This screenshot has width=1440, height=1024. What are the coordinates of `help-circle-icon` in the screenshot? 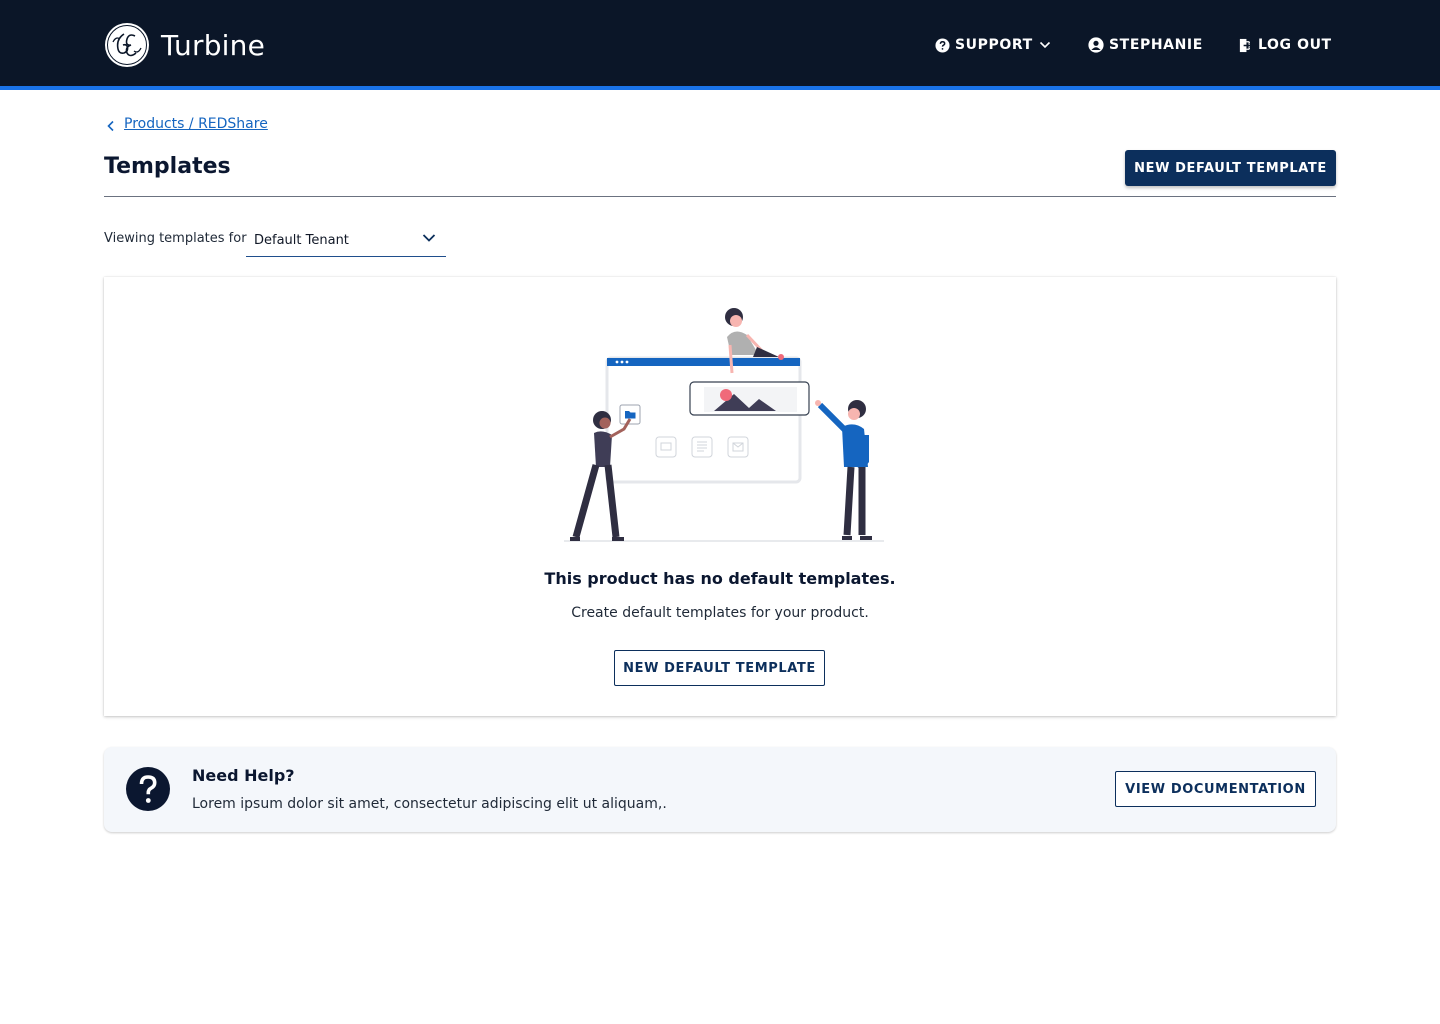 It's located at (942, 45).